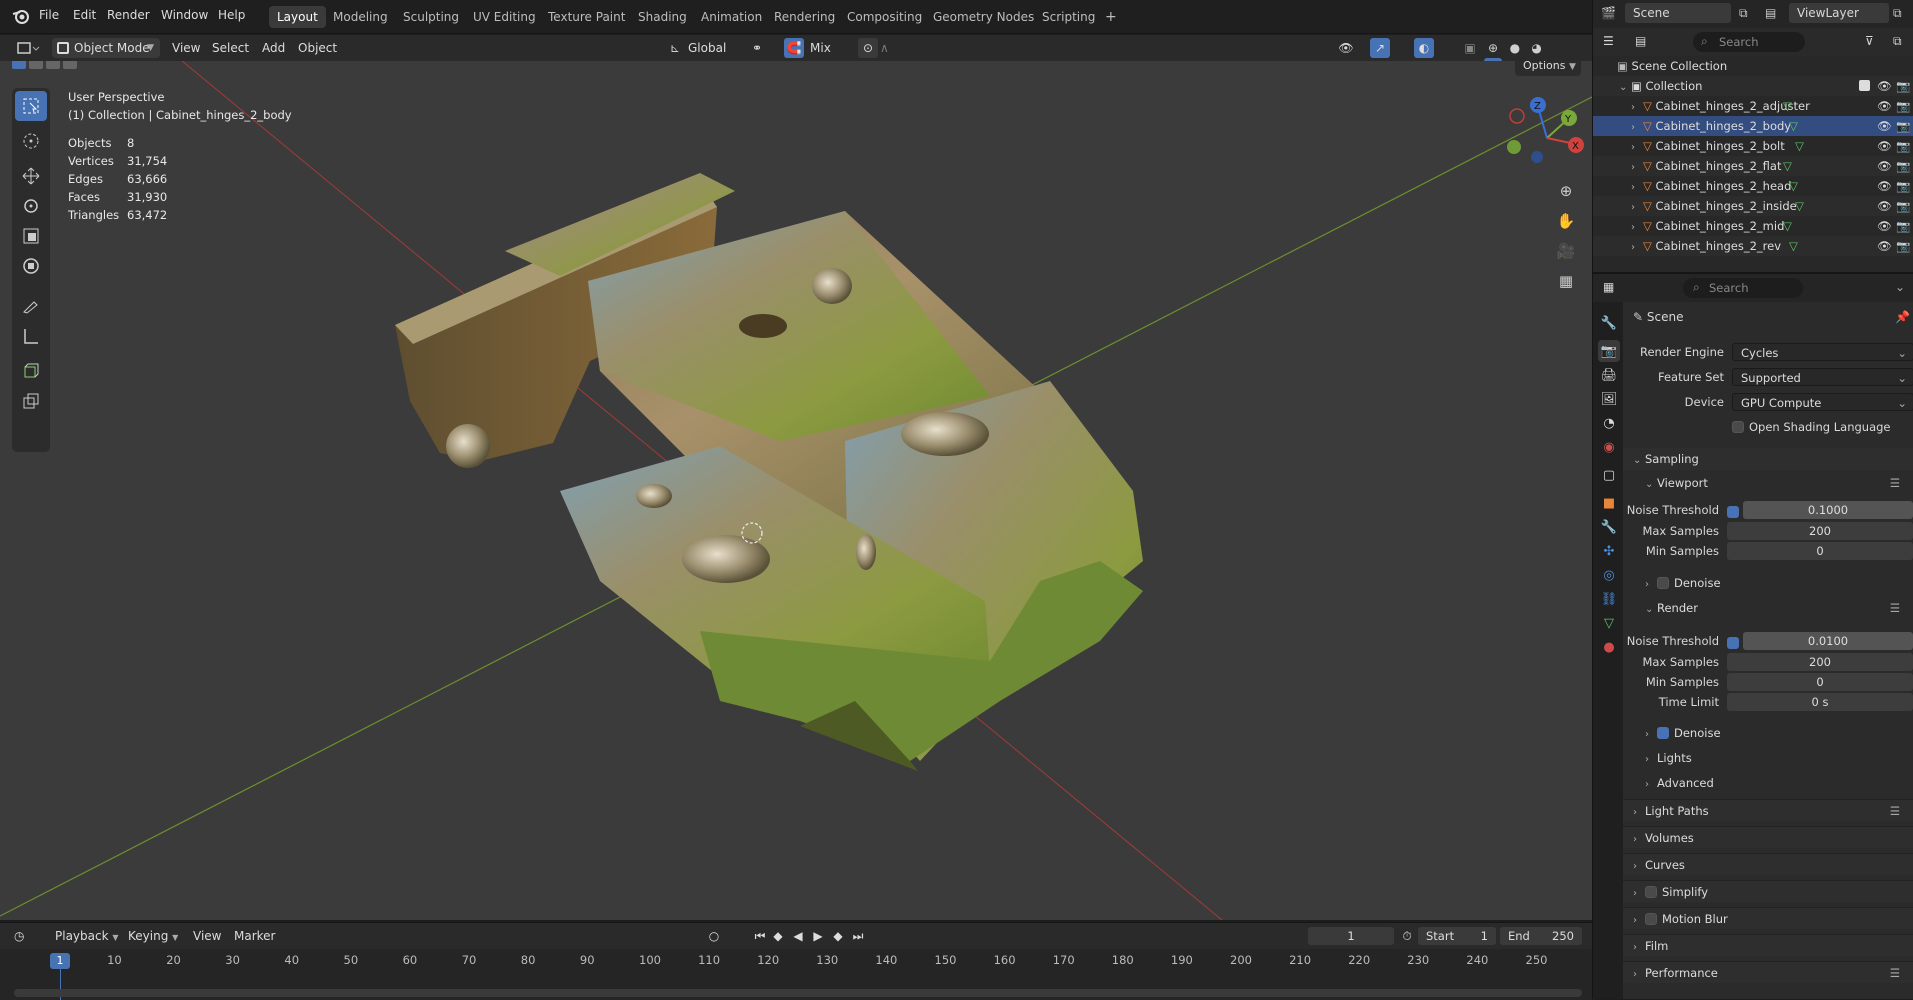  What do you see at coordinates (31, 176) in the screenshot?
I see `move-tool-icon` at bounding box center [31, 176].